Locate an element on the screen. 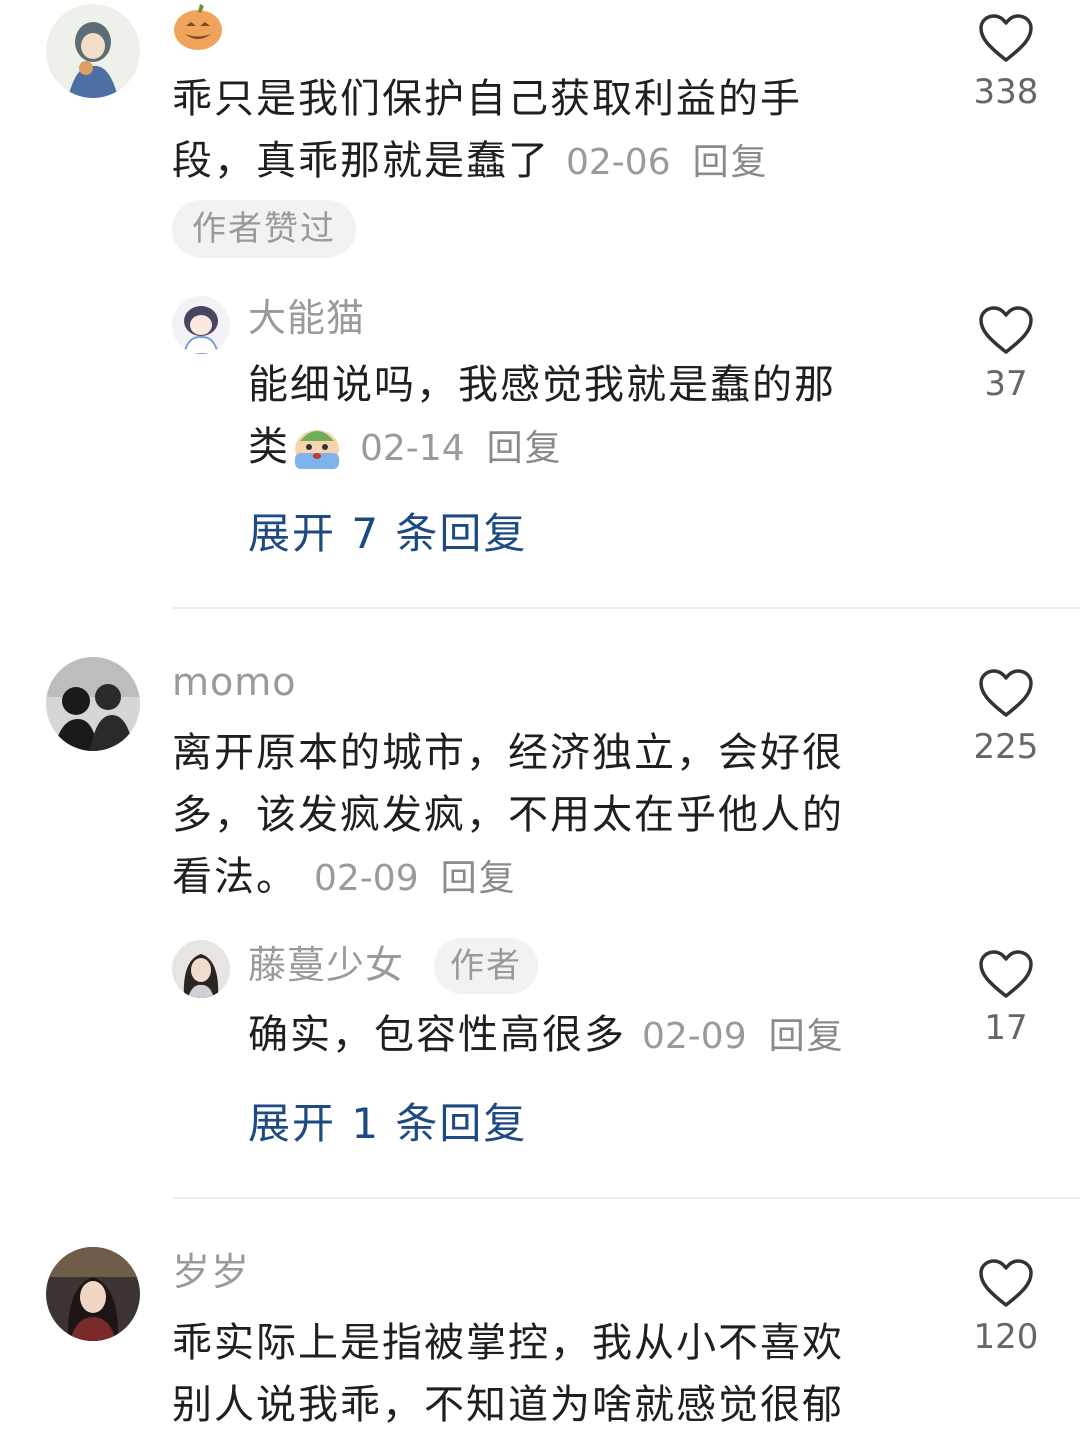 Image resolution: width=1080 pixels, height=1440 pixels. author-tag: 作者 is located at coordinates (486, 966).